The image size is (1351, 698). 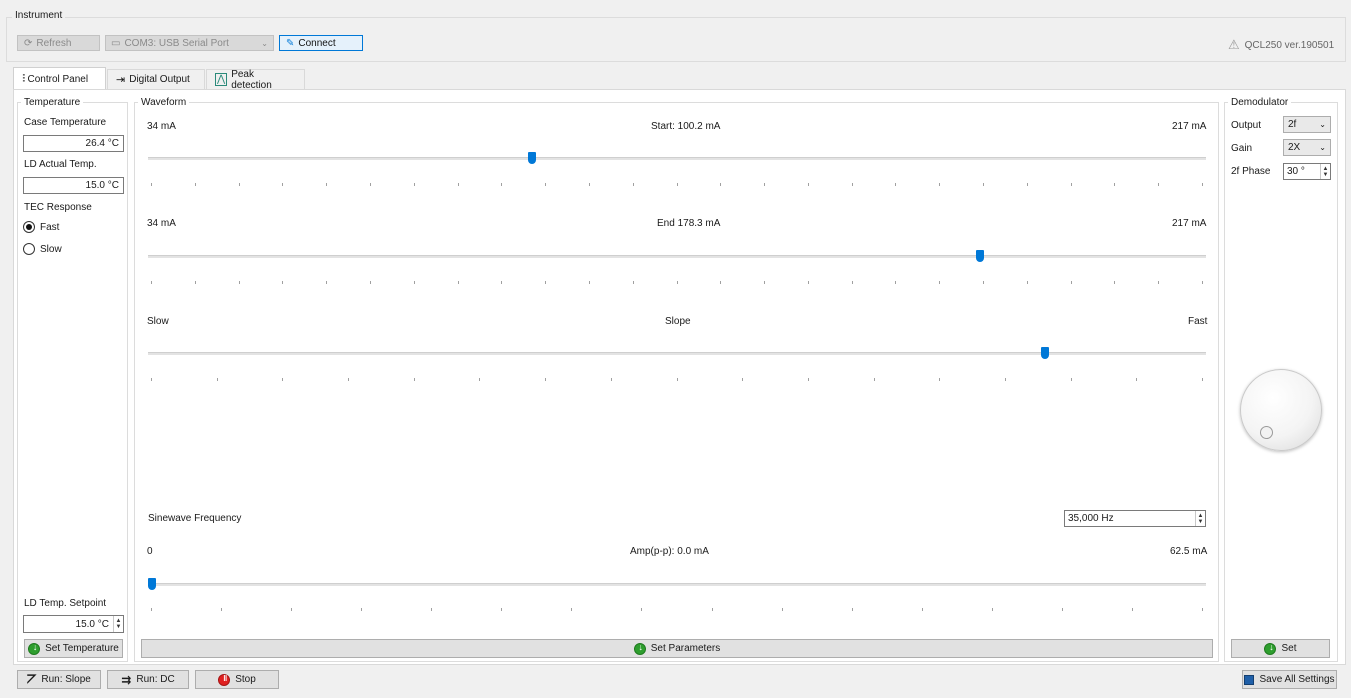 I want to click on amp-slider-thumb, so click(x=152, y=584).